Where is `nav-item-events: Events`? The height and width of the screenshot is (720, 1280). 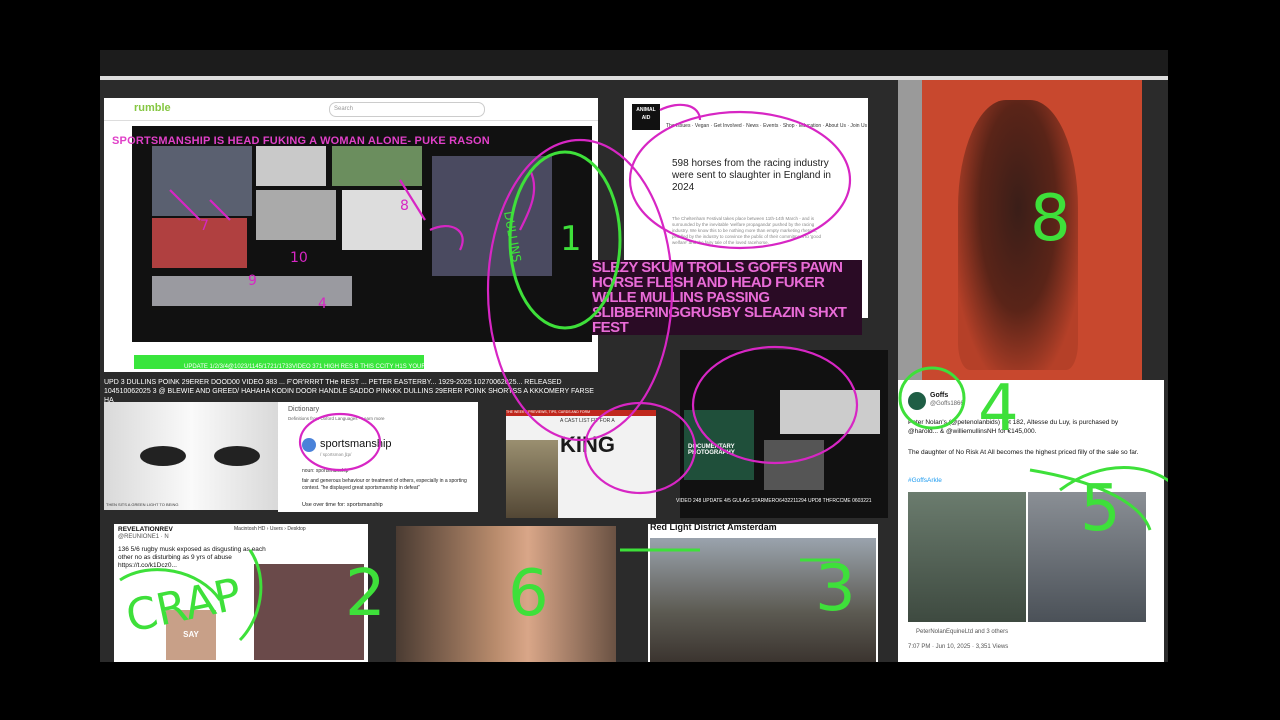
nav-item-events: Events is located at coordinates (770, 126).